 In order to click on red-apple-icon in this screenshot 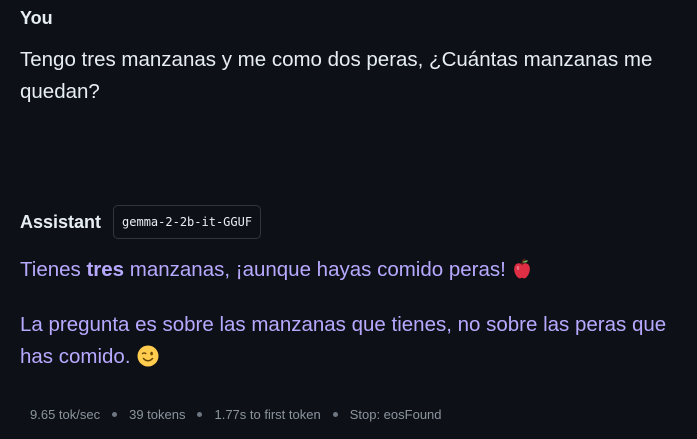, I will do `click(522, 269)`.